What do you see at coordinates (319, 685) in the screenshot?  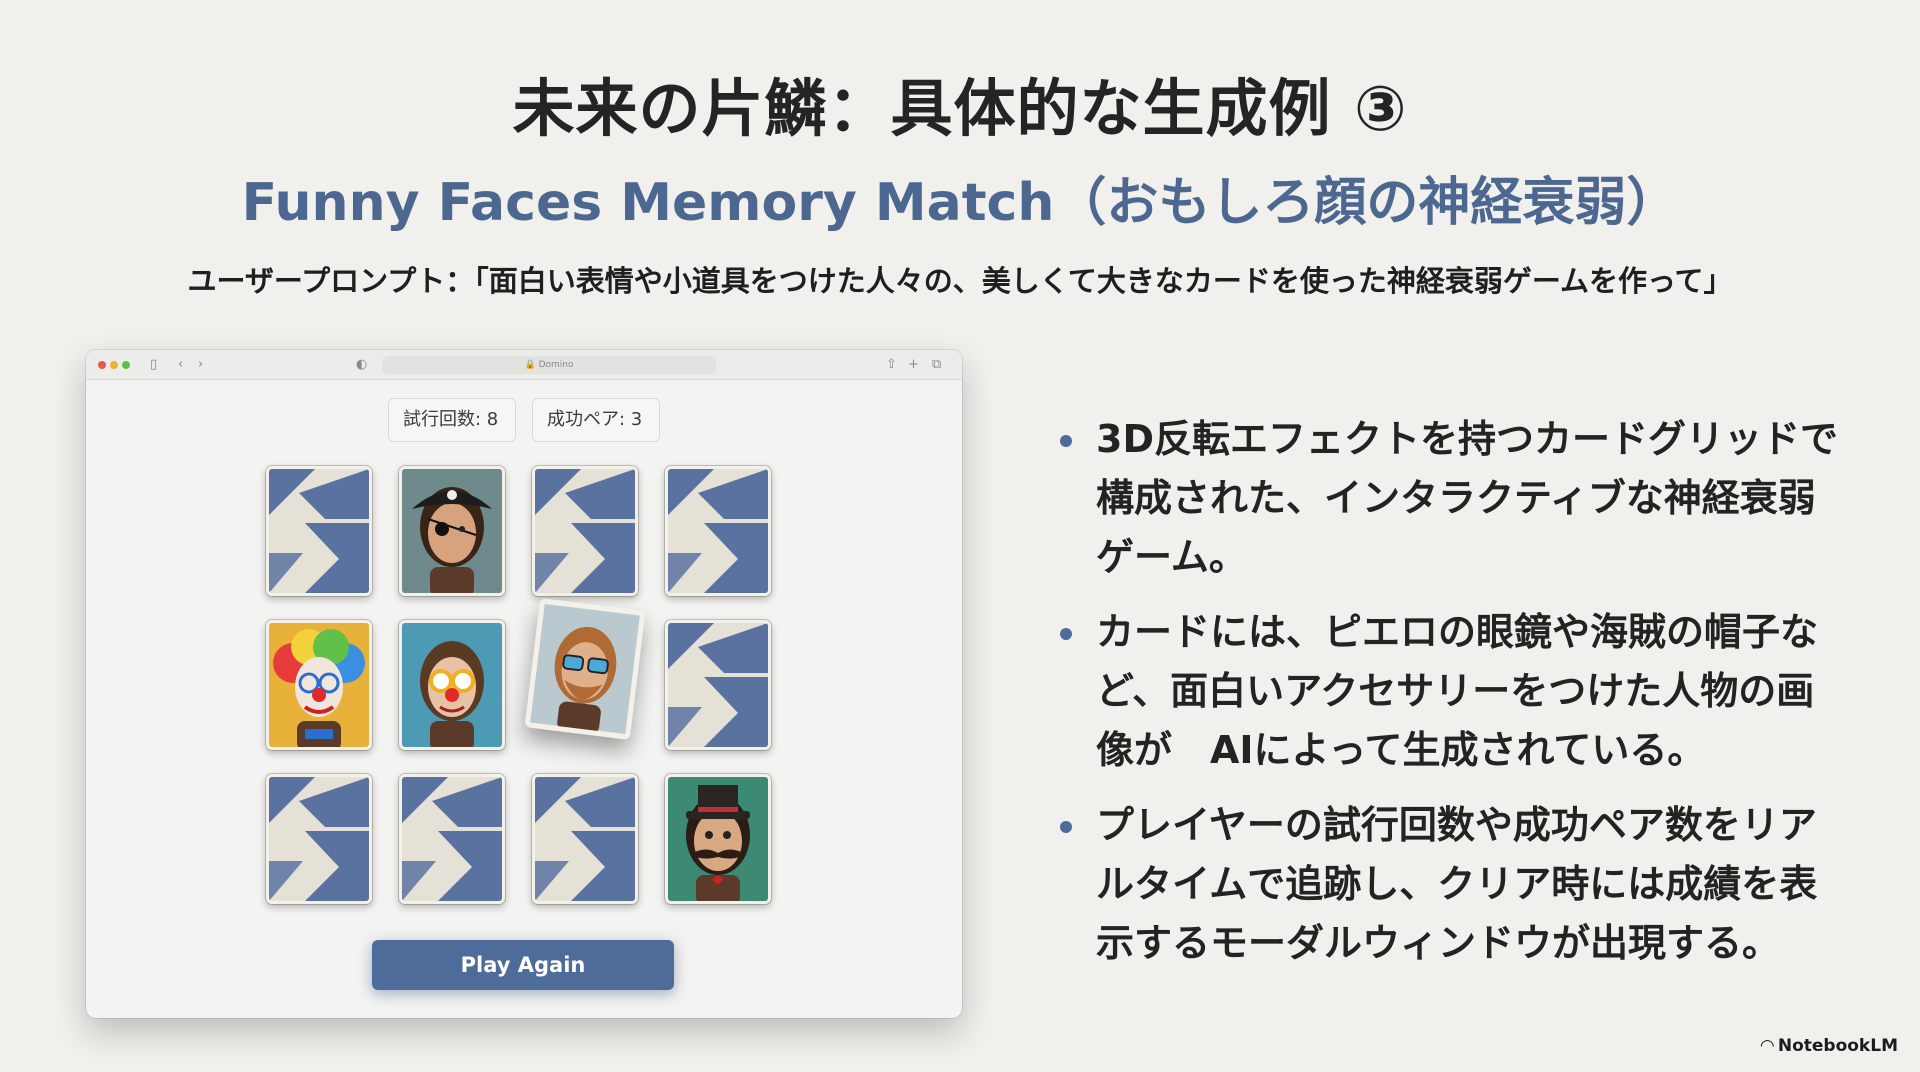 I see `memory-card-clown-rainbow-wig` at bounding box center [319, 685].